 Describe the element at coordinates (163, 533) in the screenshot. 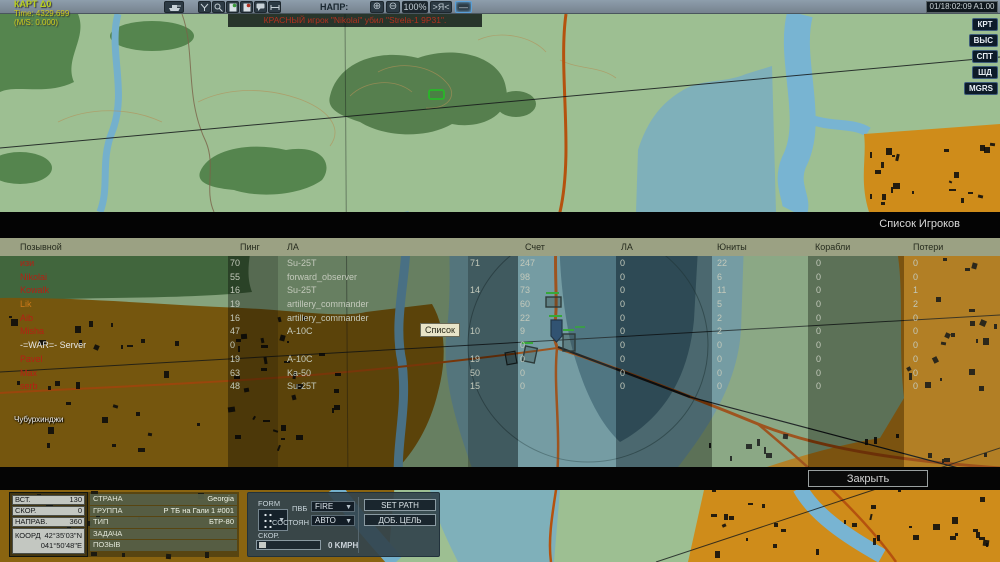

I see `group-info-row: ЗАДАЧА` at that location.